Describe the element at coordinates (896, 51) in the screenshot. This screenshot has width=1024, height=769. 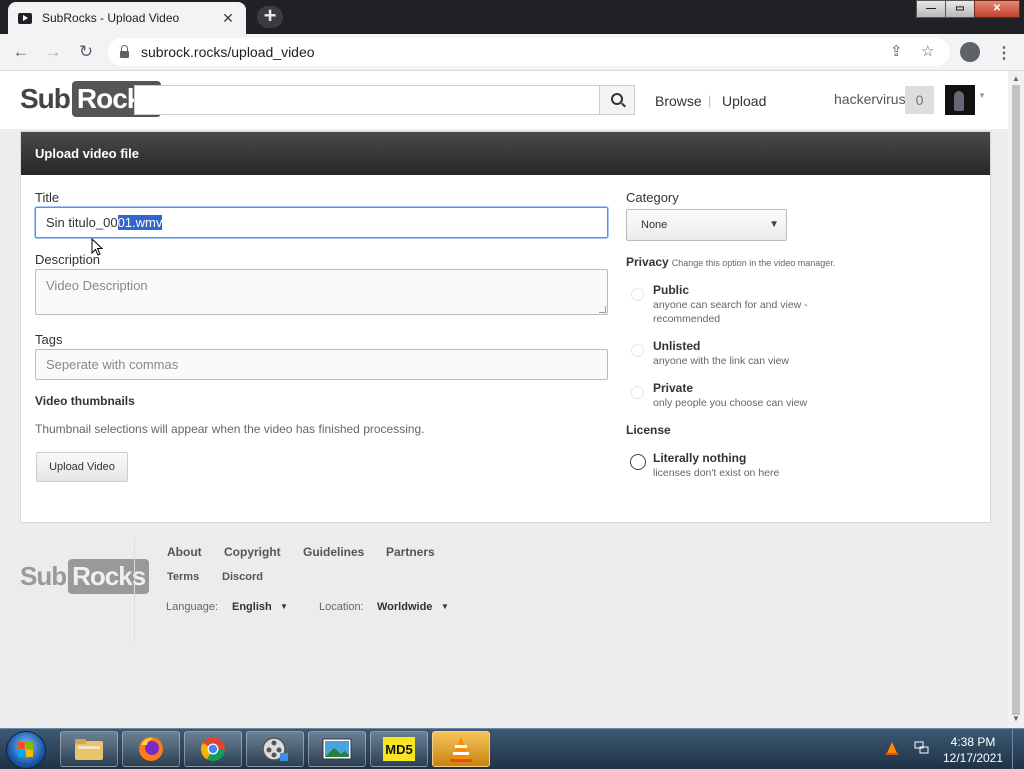
I see `share-icon: ⇪` at that location.